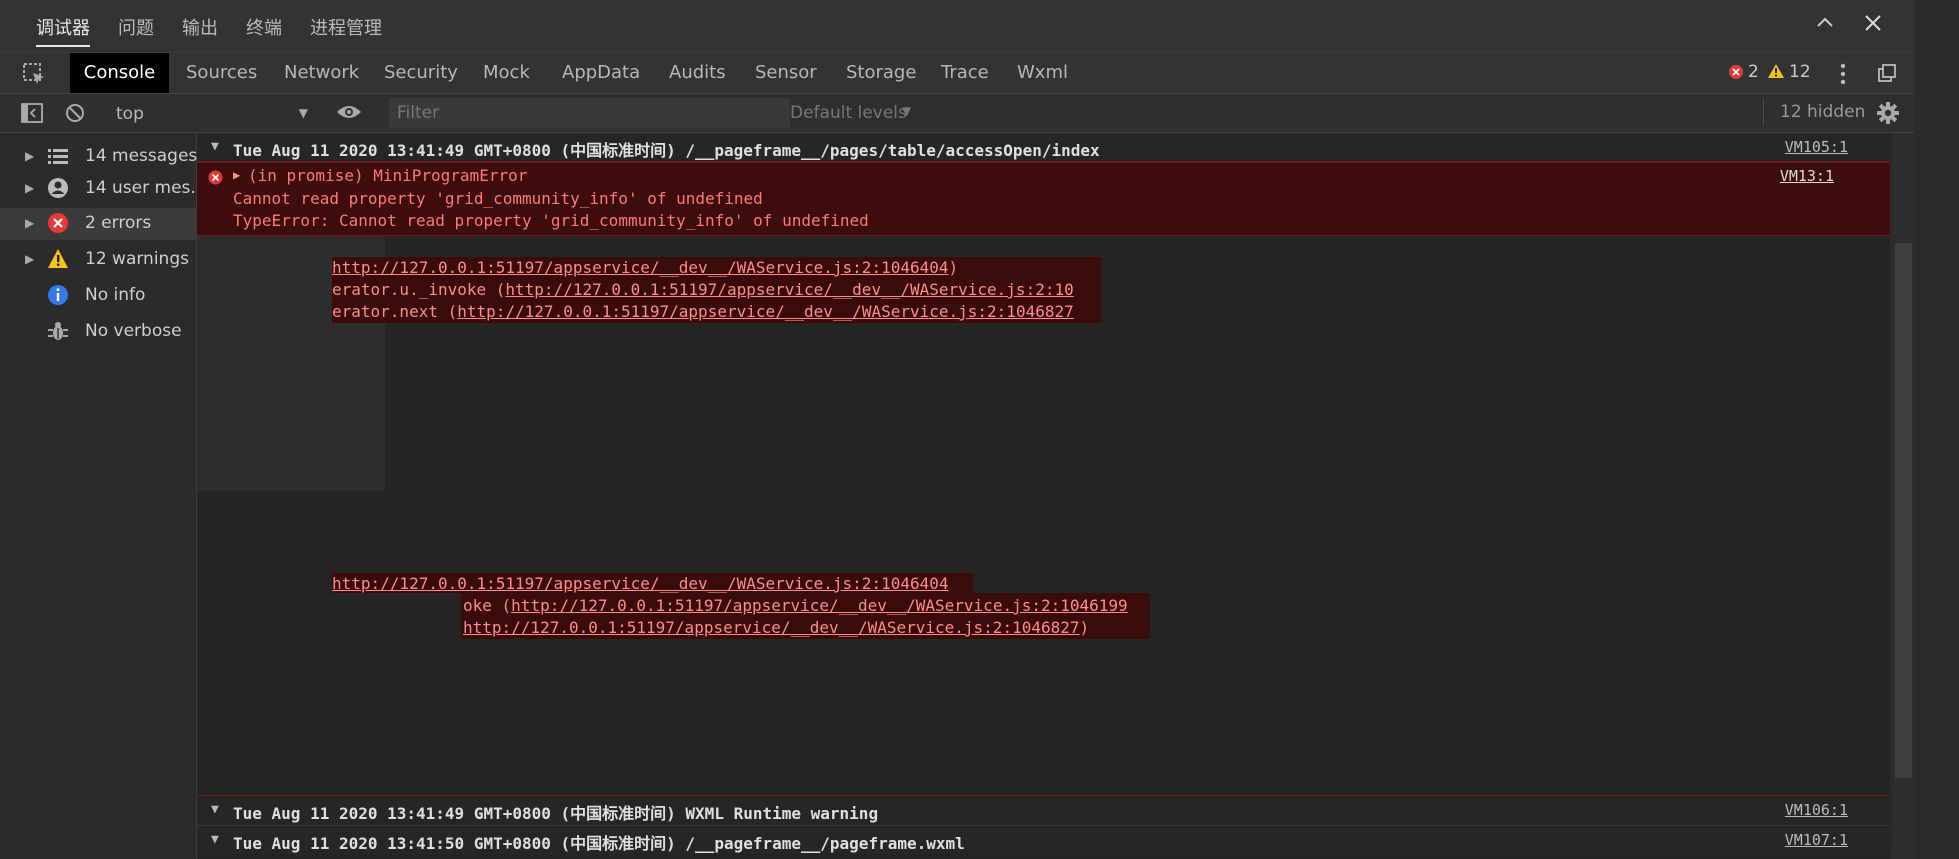 The width and height of the screenshot is (1959, 859). Describe the element at coordinates (63, 27) in the screenshot. I see `tab-debugger: 调试器` at that location.